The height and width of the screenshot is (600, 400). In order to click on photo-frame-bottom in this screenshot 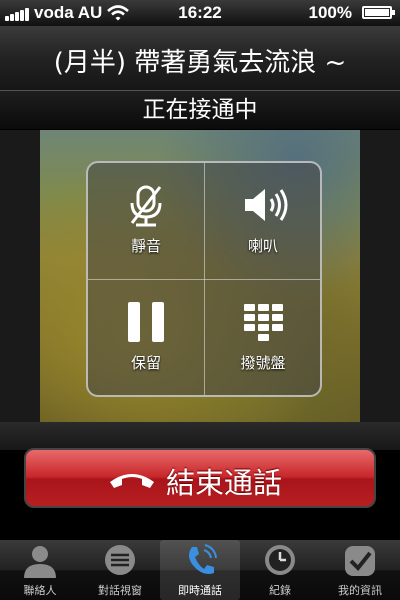, I will do `click(200, 436)`.